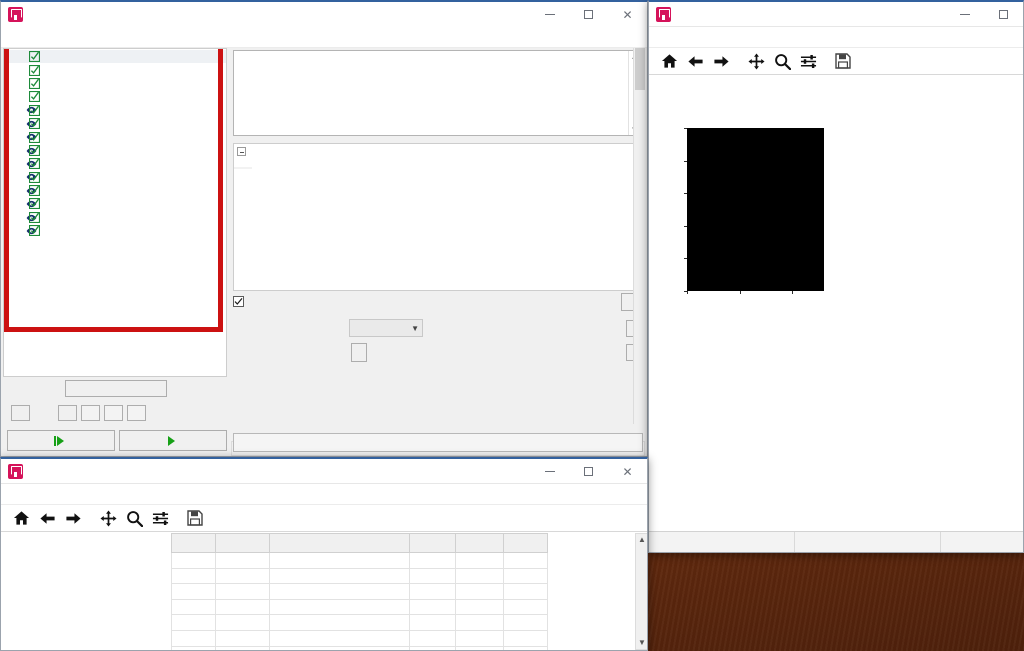  What do you see at coordinates (115, 177) in the screenshot?
I see `pipeline-module-measureobjectintensity` at bounding box center [115, 177].